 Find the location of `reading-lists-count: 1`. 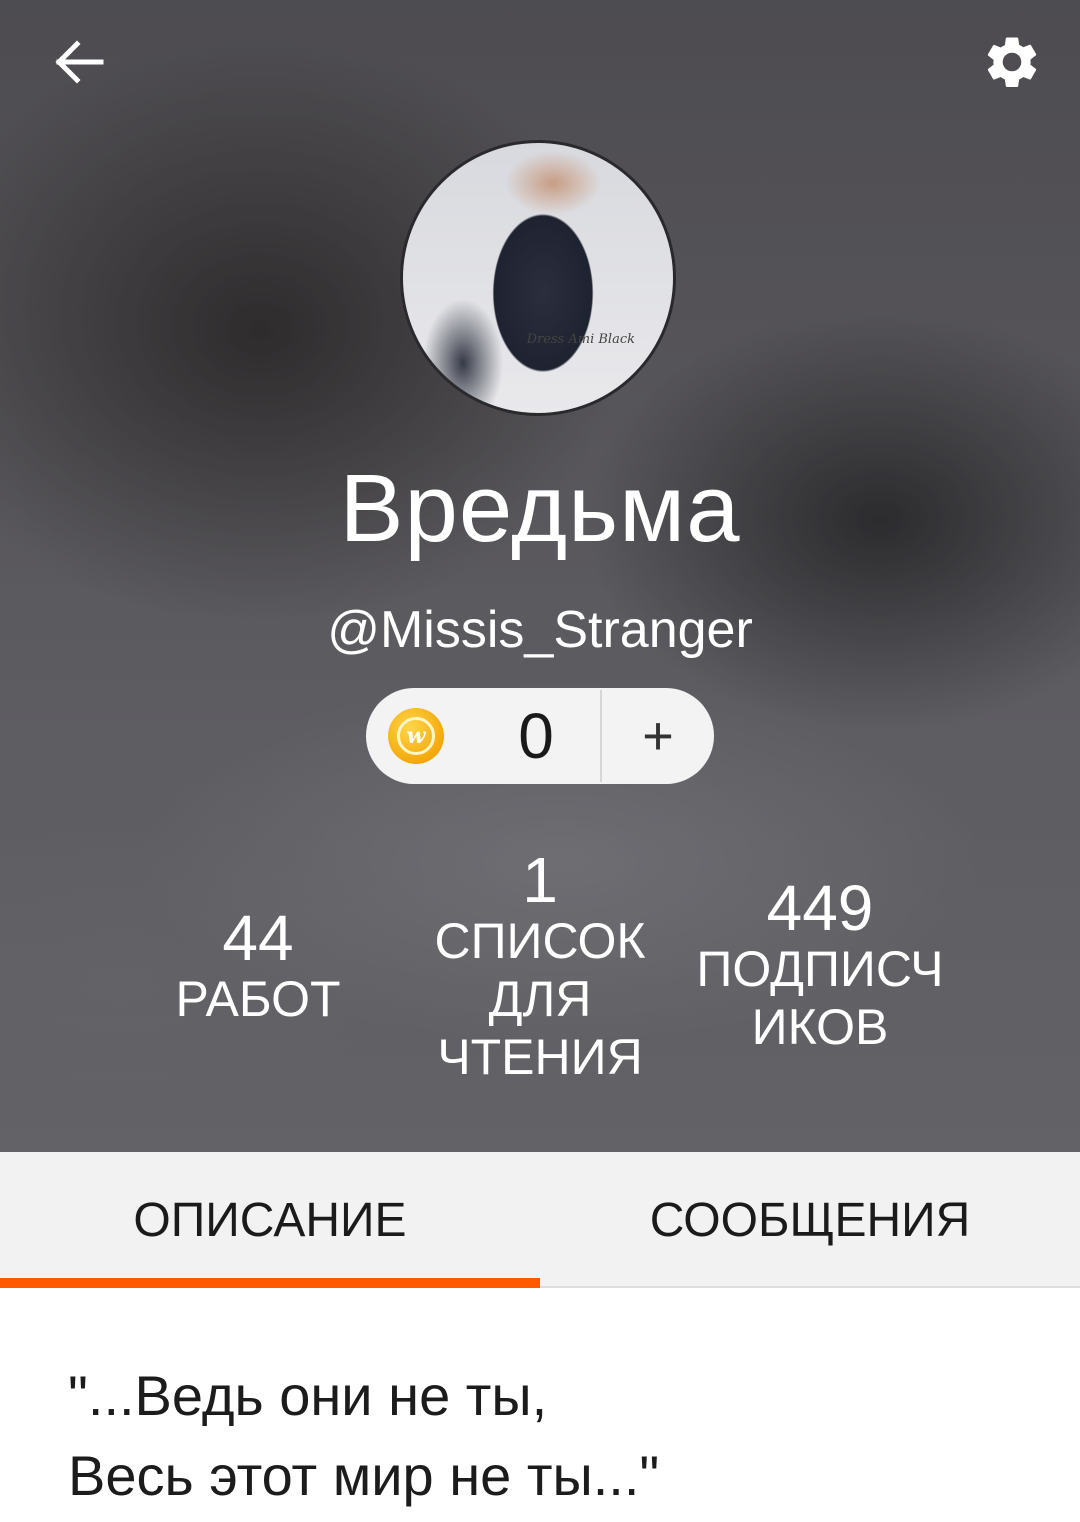

reading-lists-count: 1 is located at coordinates (540, 880).